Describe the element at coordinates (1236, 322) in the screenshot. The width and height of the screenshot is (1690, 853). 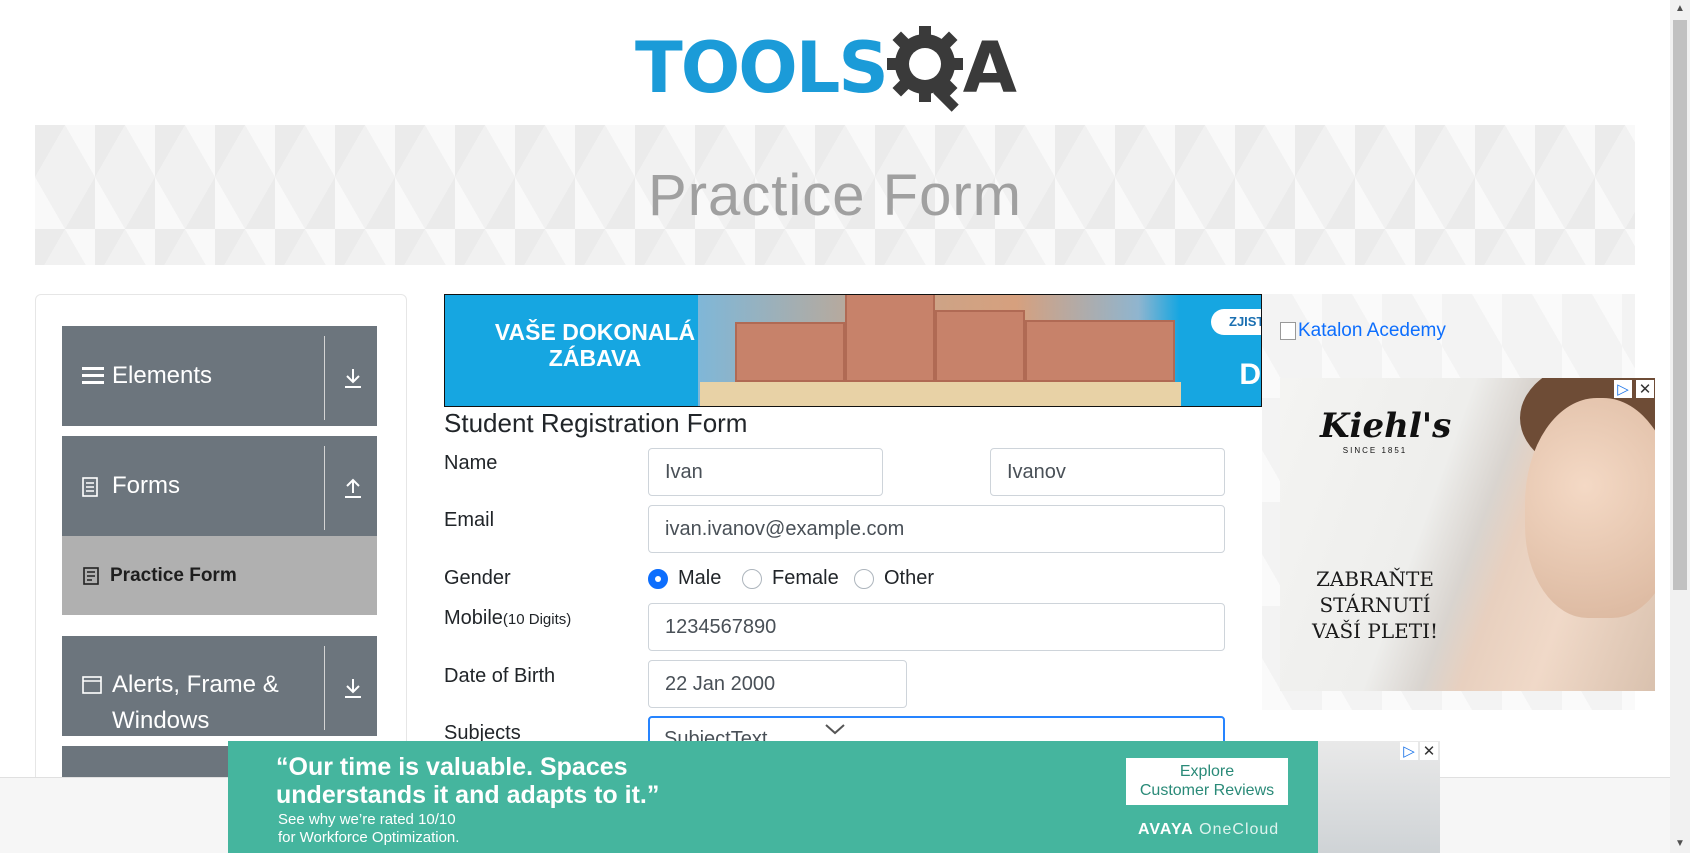
I see `ad-cta-button: ZJIST` at that location.